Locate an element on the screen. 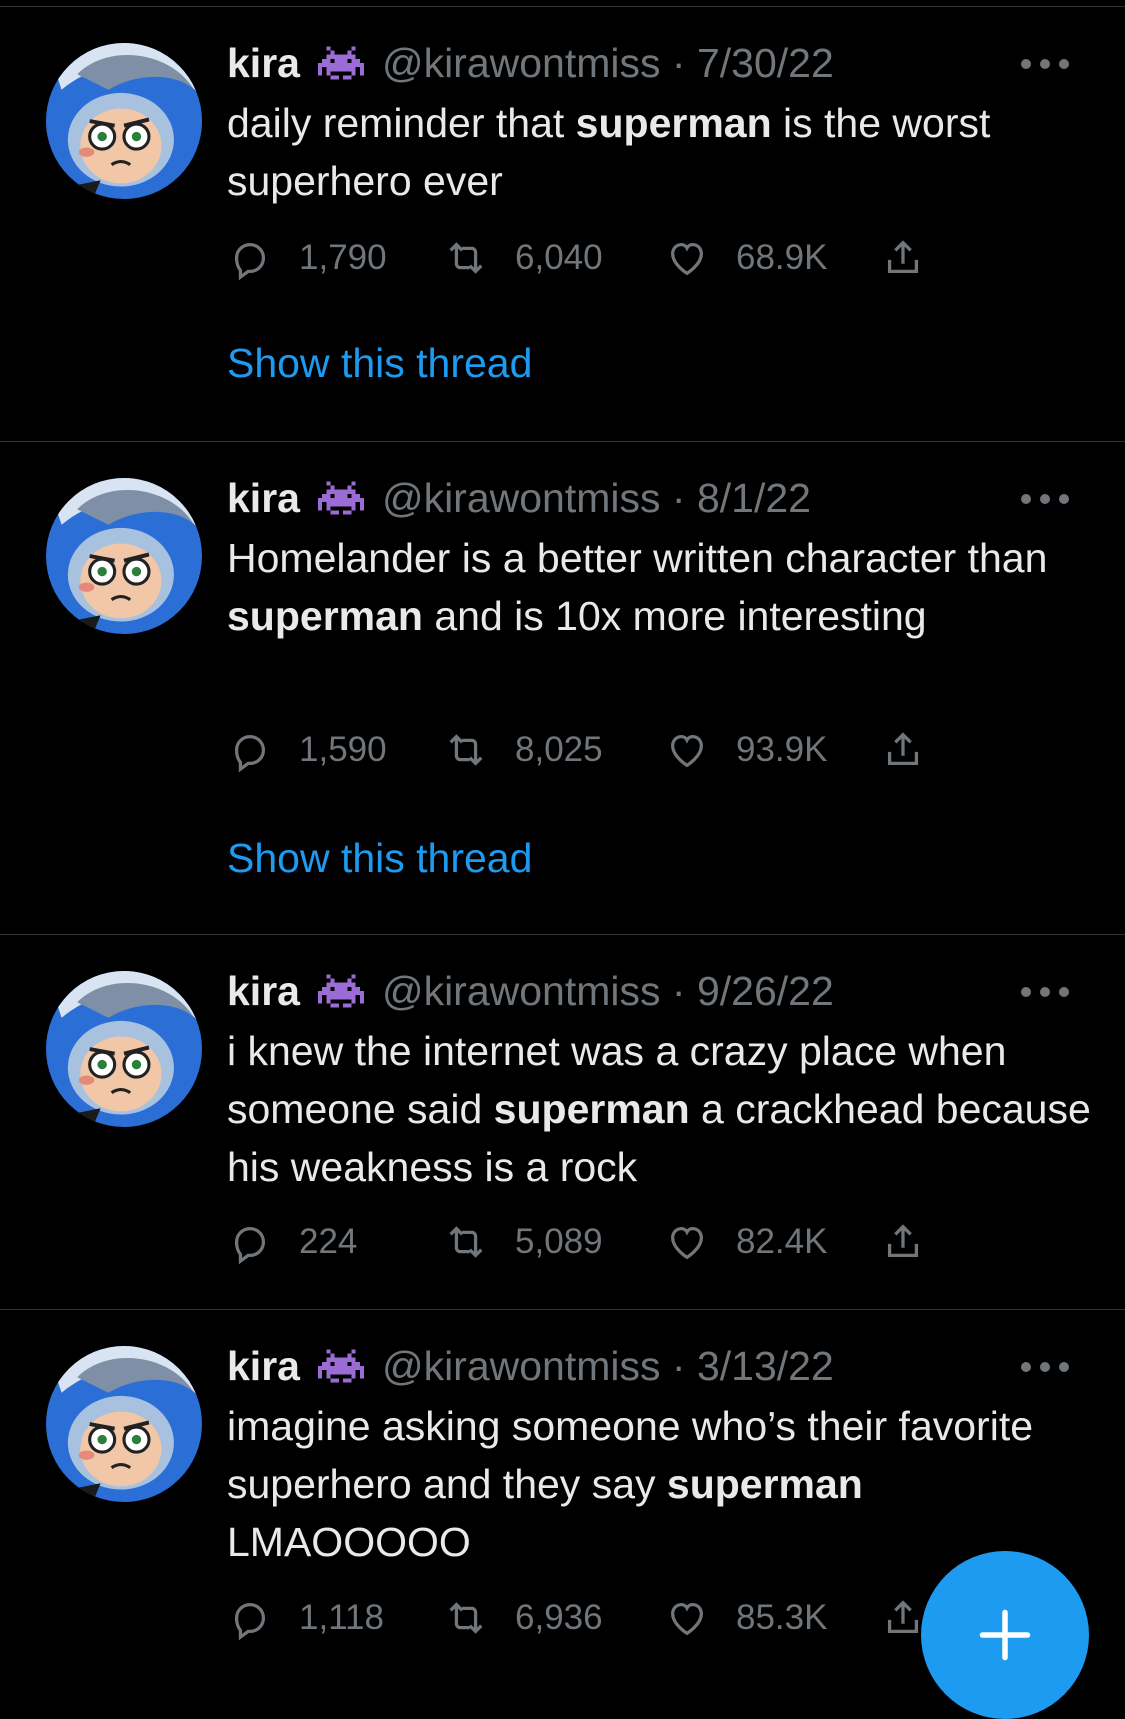  tweet-date: 9/26/22 is located at coordinates (765, 991).